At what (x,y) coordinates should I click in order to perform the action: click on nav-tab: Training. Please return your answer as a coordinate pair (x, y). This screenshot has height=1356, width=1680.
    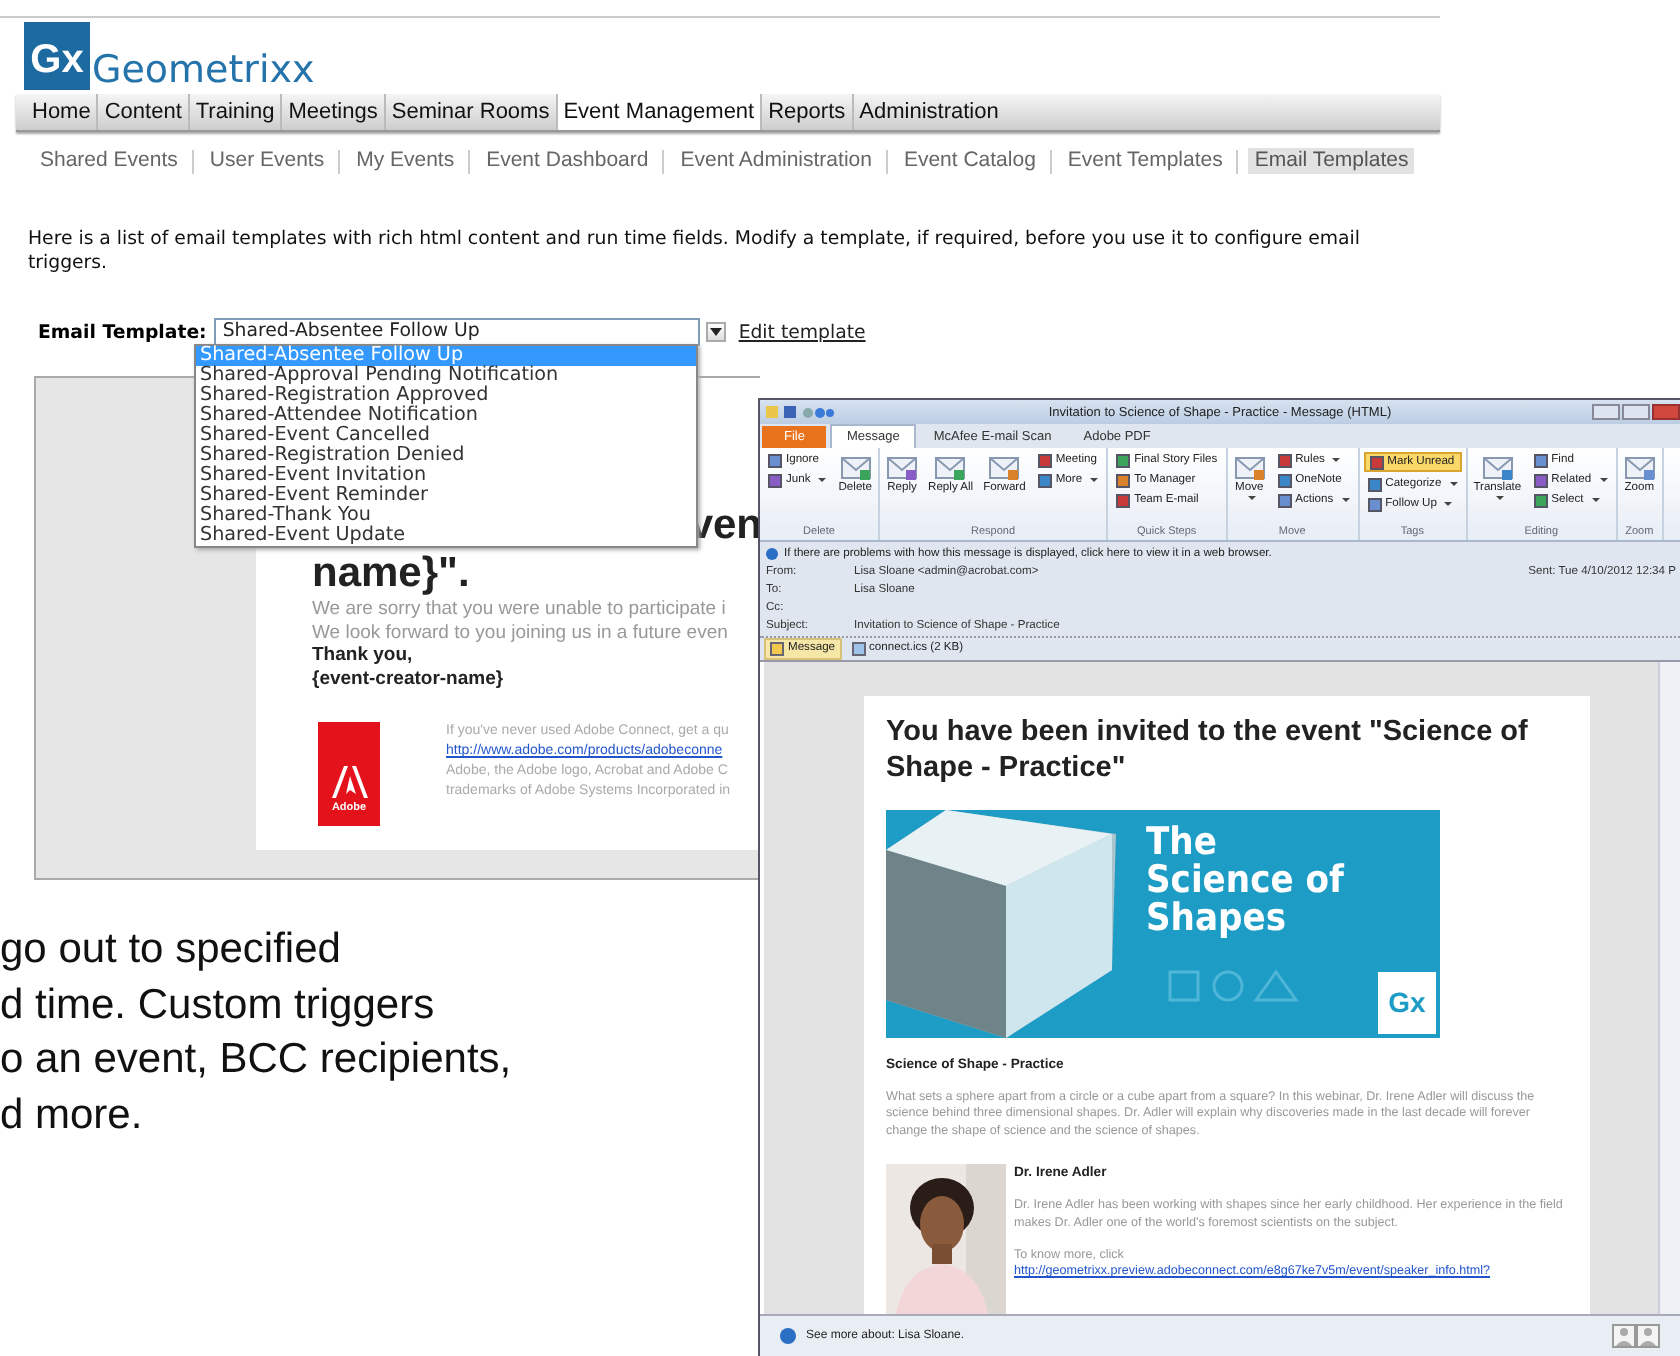
    Looking at the image, I should click on (234, 112).